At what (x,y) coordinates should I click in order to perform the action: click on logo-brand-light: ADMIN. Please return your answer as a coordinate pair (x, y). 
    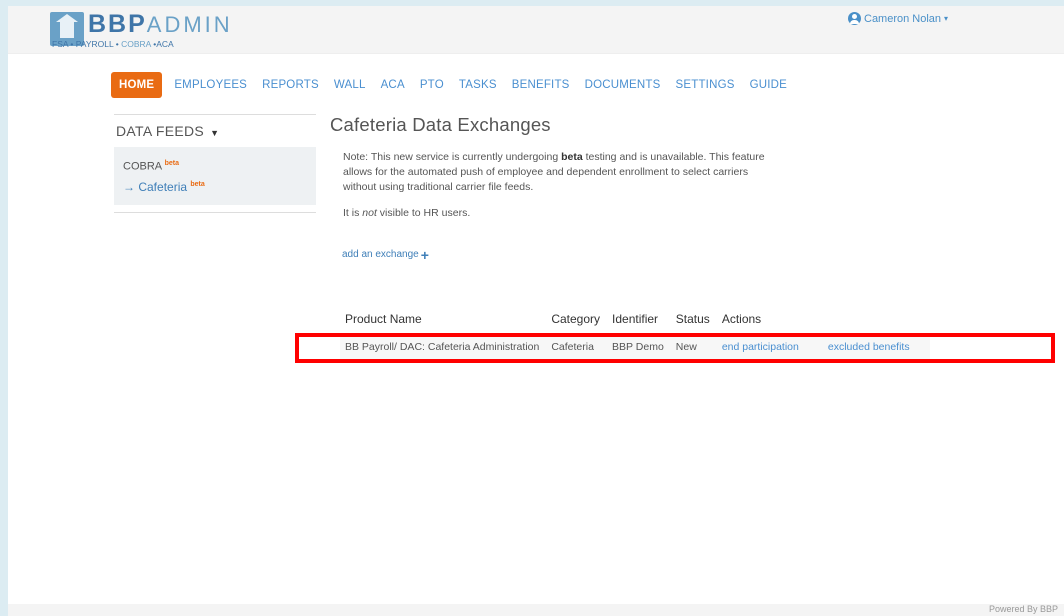
    Looking at the image, I should click on (189, 24).